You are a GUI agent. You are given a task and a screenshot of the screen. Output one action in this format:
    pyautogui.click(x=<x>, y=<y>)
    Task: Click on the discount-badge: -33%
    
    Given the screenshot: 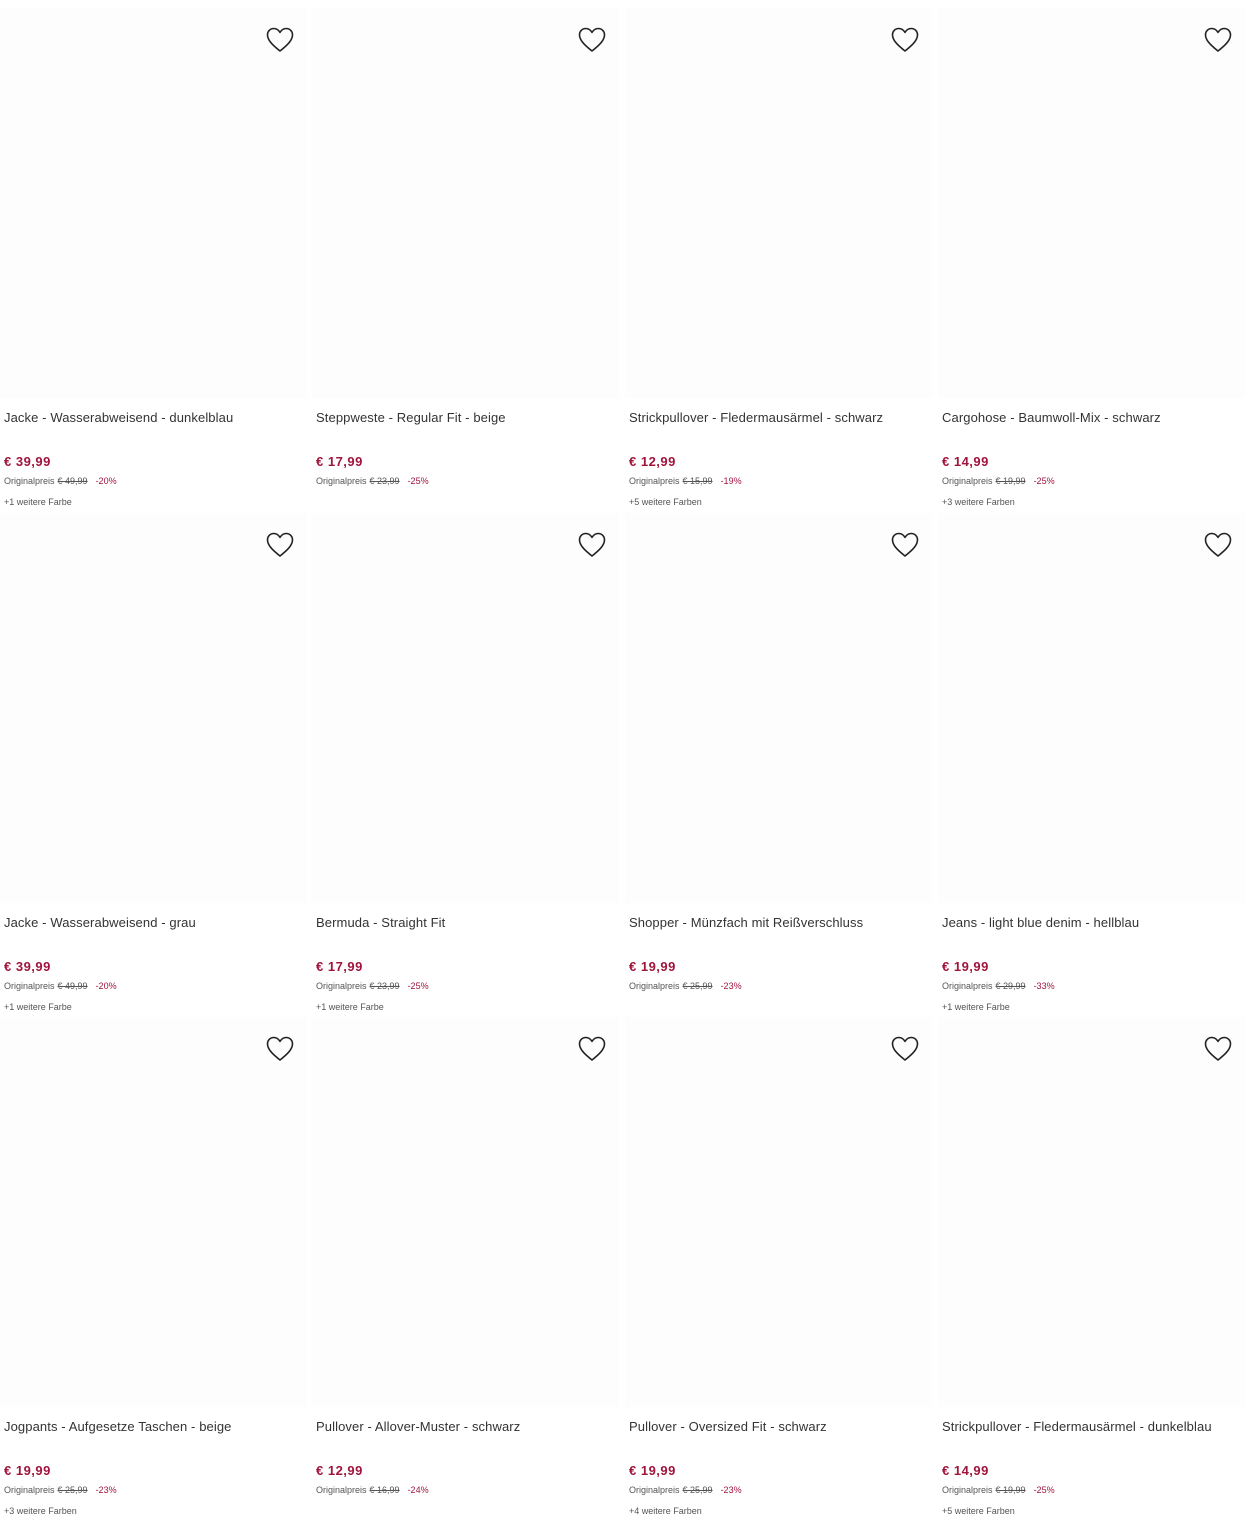 What is the action you would take?
    pyautogui.click(x=1044, y=986)
    